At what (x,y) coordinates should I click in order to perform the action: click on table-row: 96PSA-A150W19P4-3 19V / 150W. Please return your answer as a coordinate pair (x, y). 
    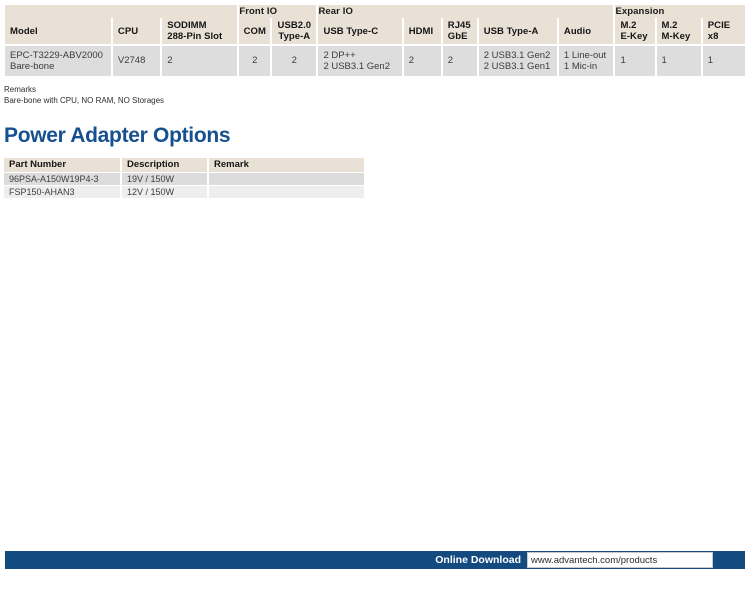
    Looking at the image, I should click on (184, 178).